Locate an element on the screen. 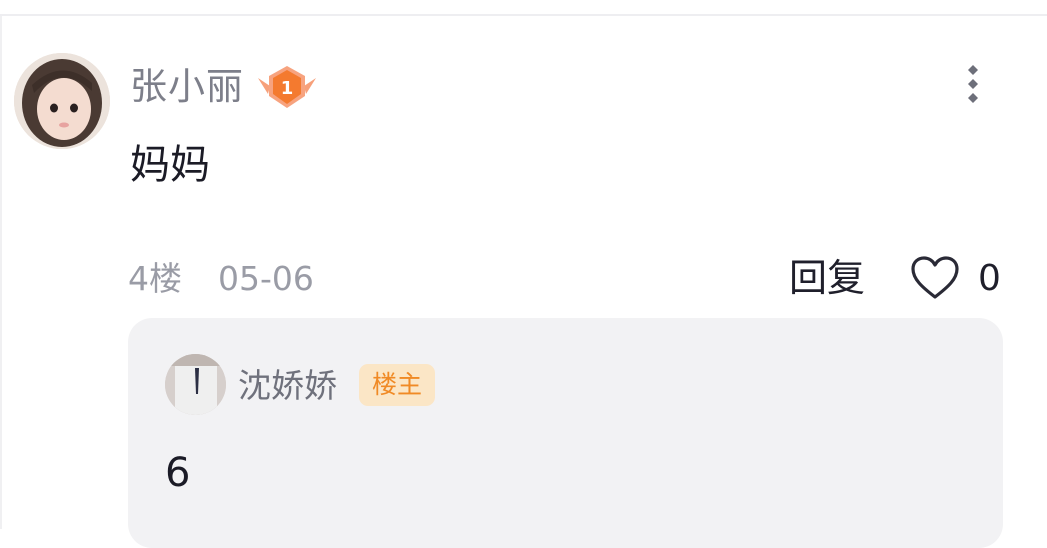  floor-number: 4楼 is located at coordinates (155, 278).